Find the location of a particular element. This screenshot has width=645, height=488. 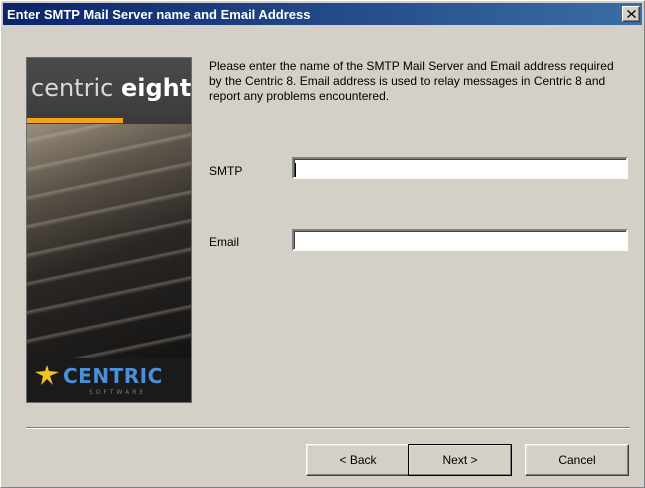

banner-logo-area: centric eight is located at coordinates (109, 88).